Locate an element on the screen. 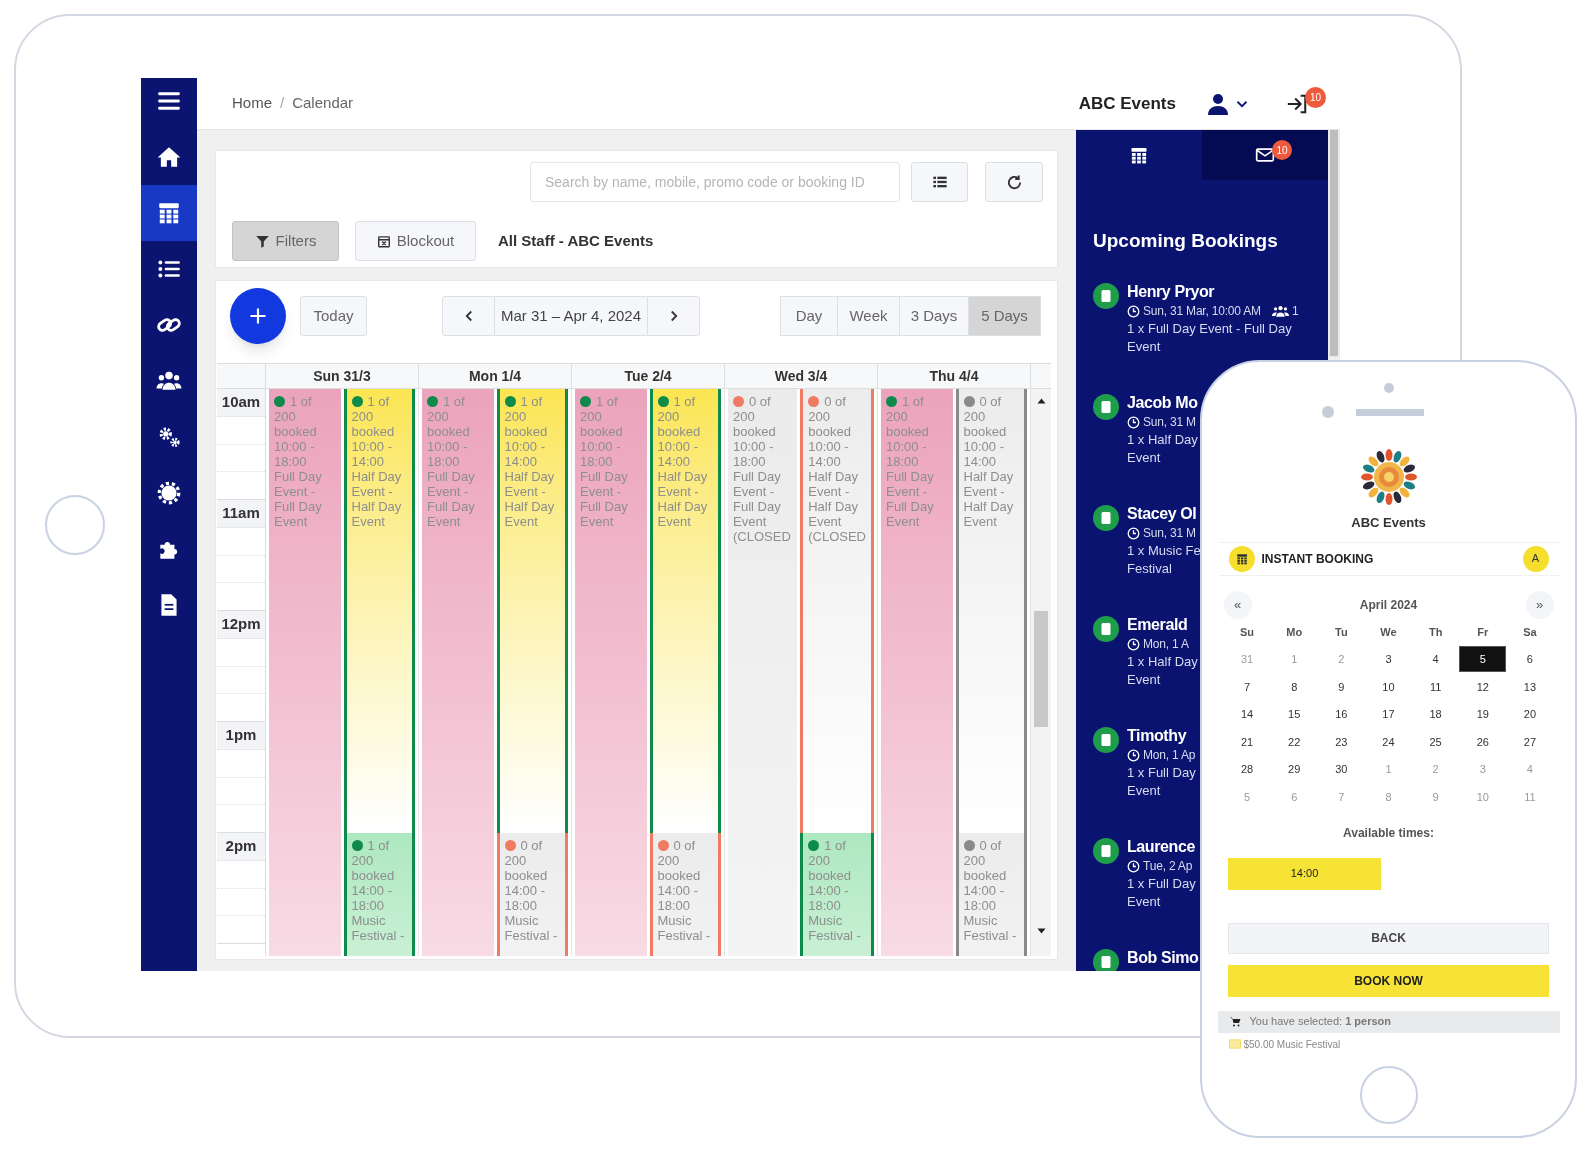  hour-label: 2pm is located at coordinates (241, 846).